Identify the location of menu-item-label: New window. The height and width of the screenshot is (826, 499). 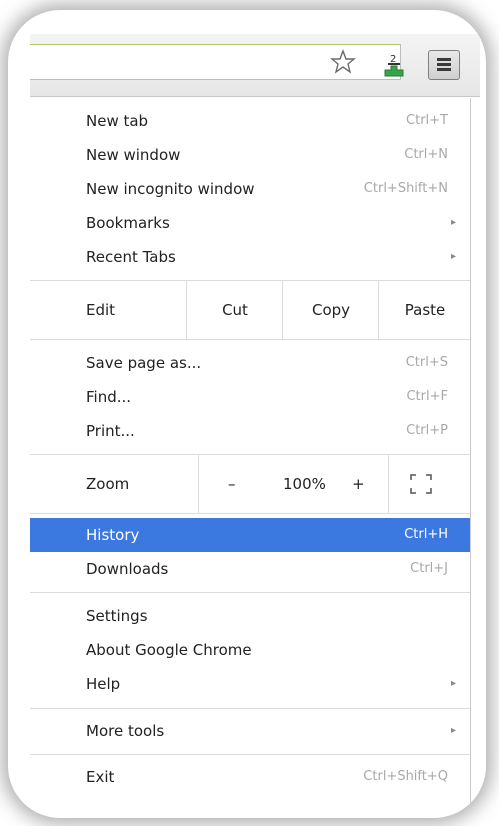
(133, 155).